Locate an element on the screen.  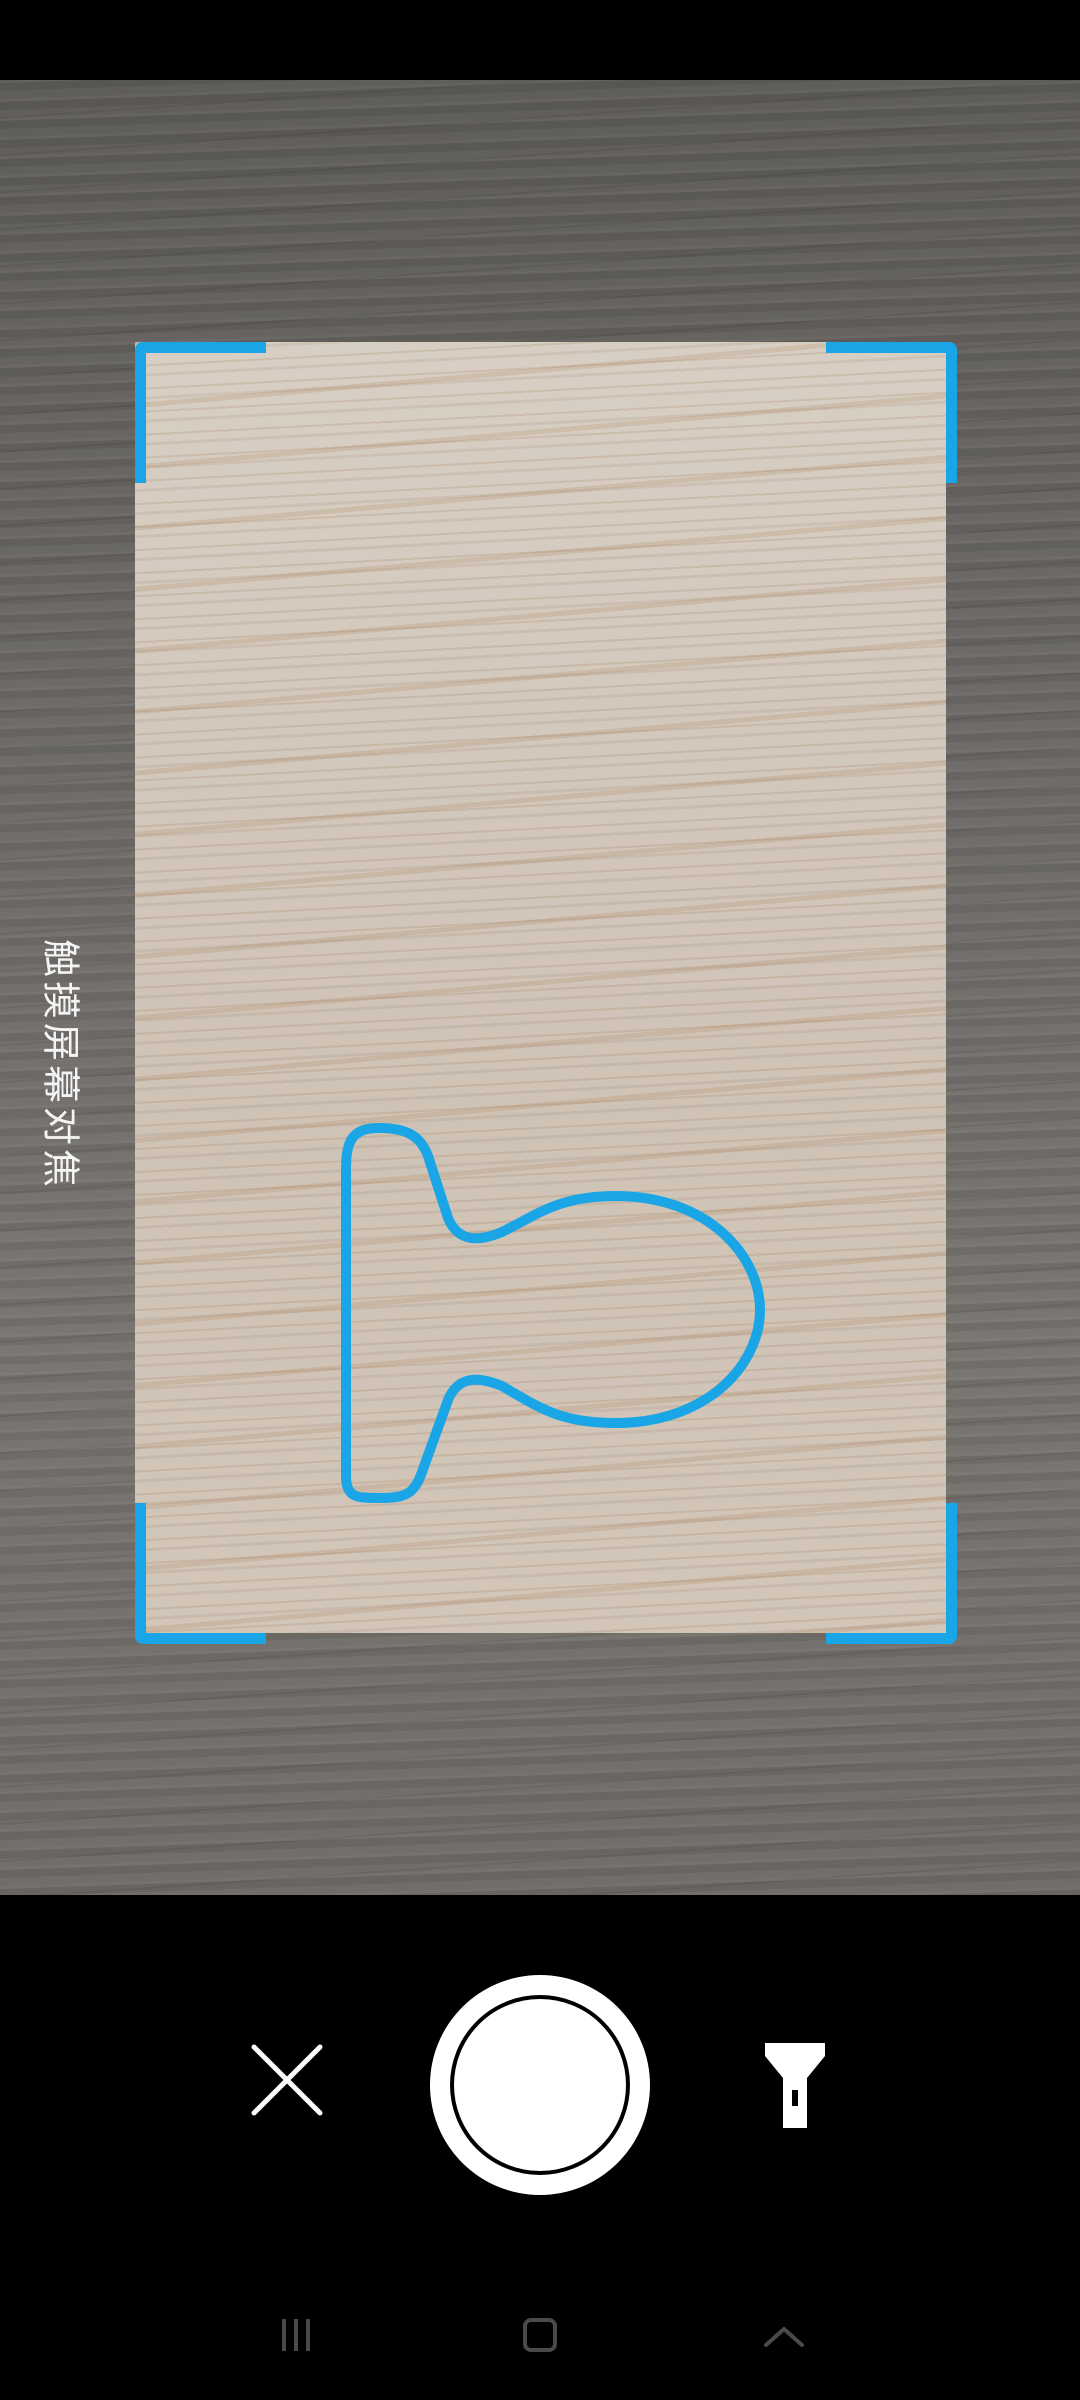
close-icon is located at coordinates (287, 2080).